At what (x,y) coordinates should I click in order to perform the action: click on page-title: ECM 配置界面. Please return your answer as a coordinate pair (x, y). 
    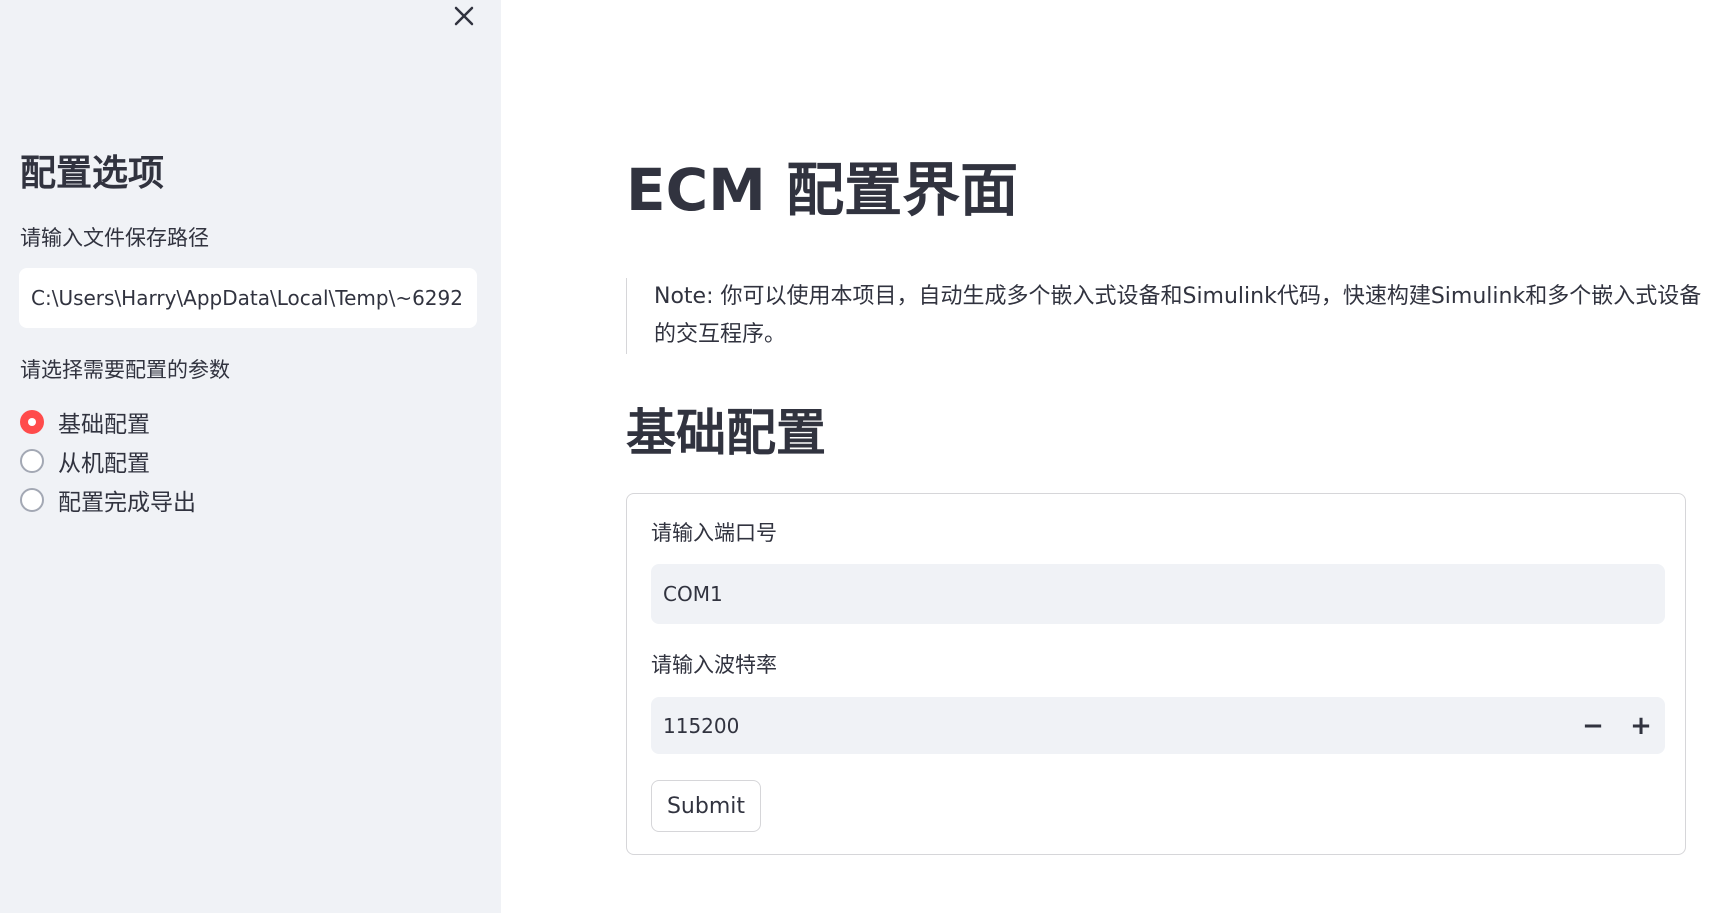
    Looking at the image, I should click on (822, 190).